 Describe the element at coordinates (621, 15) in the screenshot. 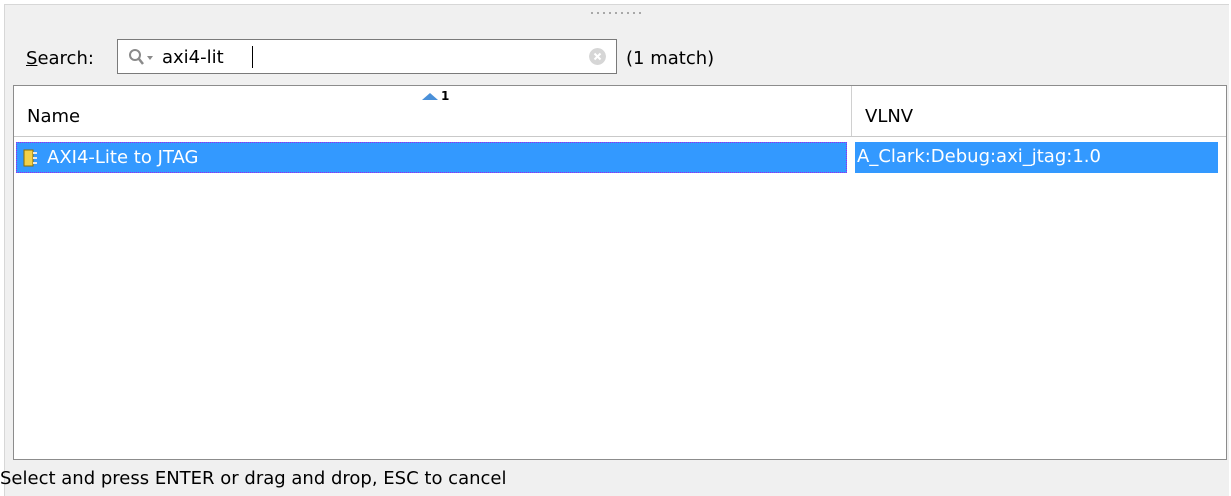

I see `resize-grip` at that location.